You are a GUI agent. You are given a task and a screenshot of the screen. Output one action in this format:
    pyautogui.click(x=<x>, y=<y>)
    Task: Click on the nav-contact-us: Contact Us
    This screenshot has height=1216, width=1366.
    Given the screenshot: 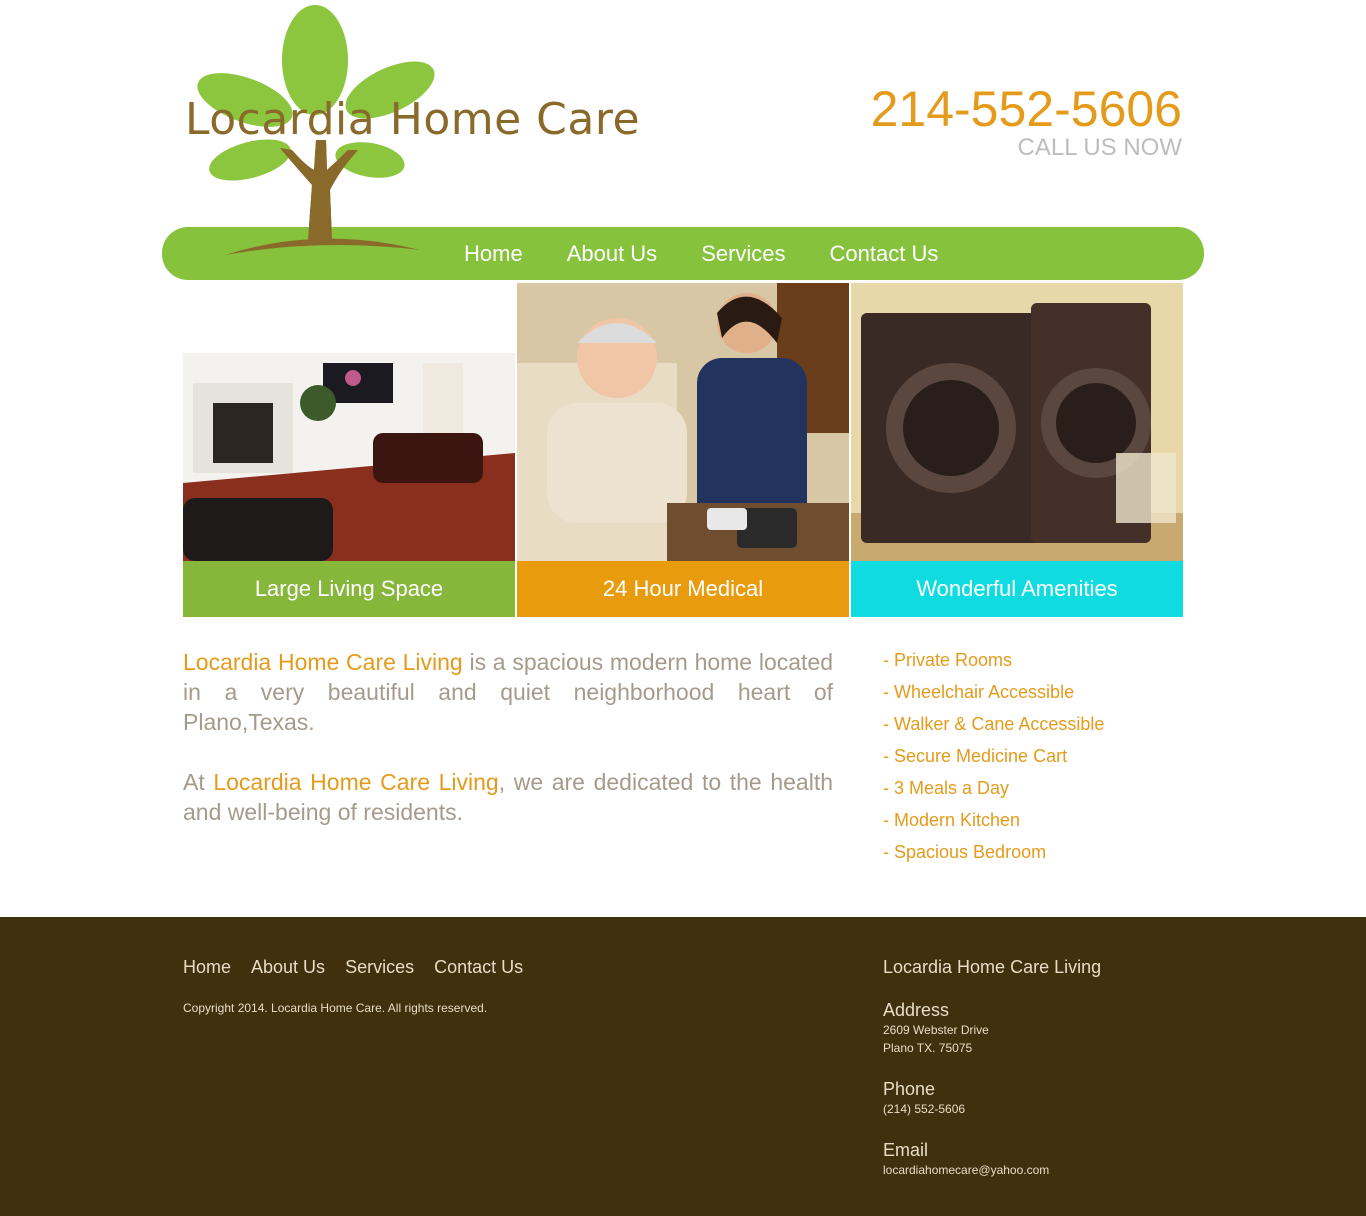 What is the action you would take?
    pyautogui.click(x=884, y=254)
    